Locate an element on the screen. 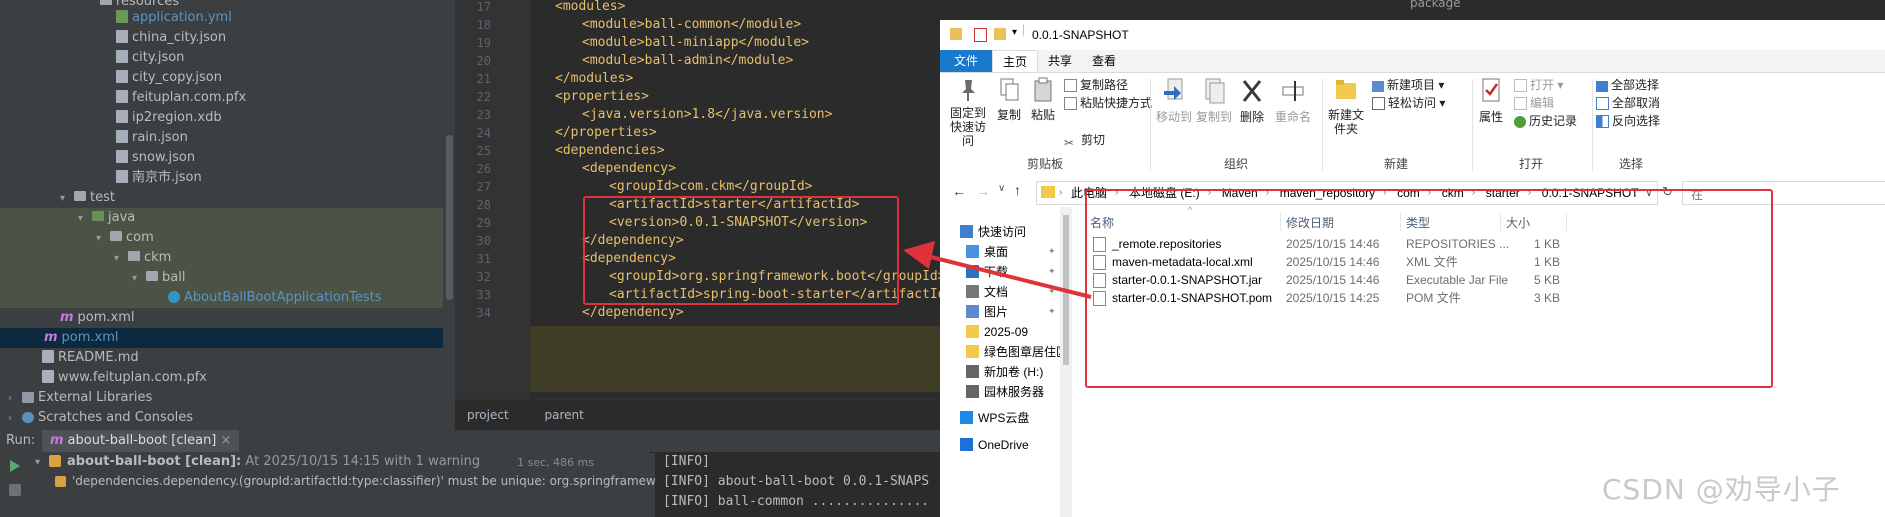 This screenshot has height=517, width=1885. editor-breadcrumb: project parent is located at coordinates (697, 414).